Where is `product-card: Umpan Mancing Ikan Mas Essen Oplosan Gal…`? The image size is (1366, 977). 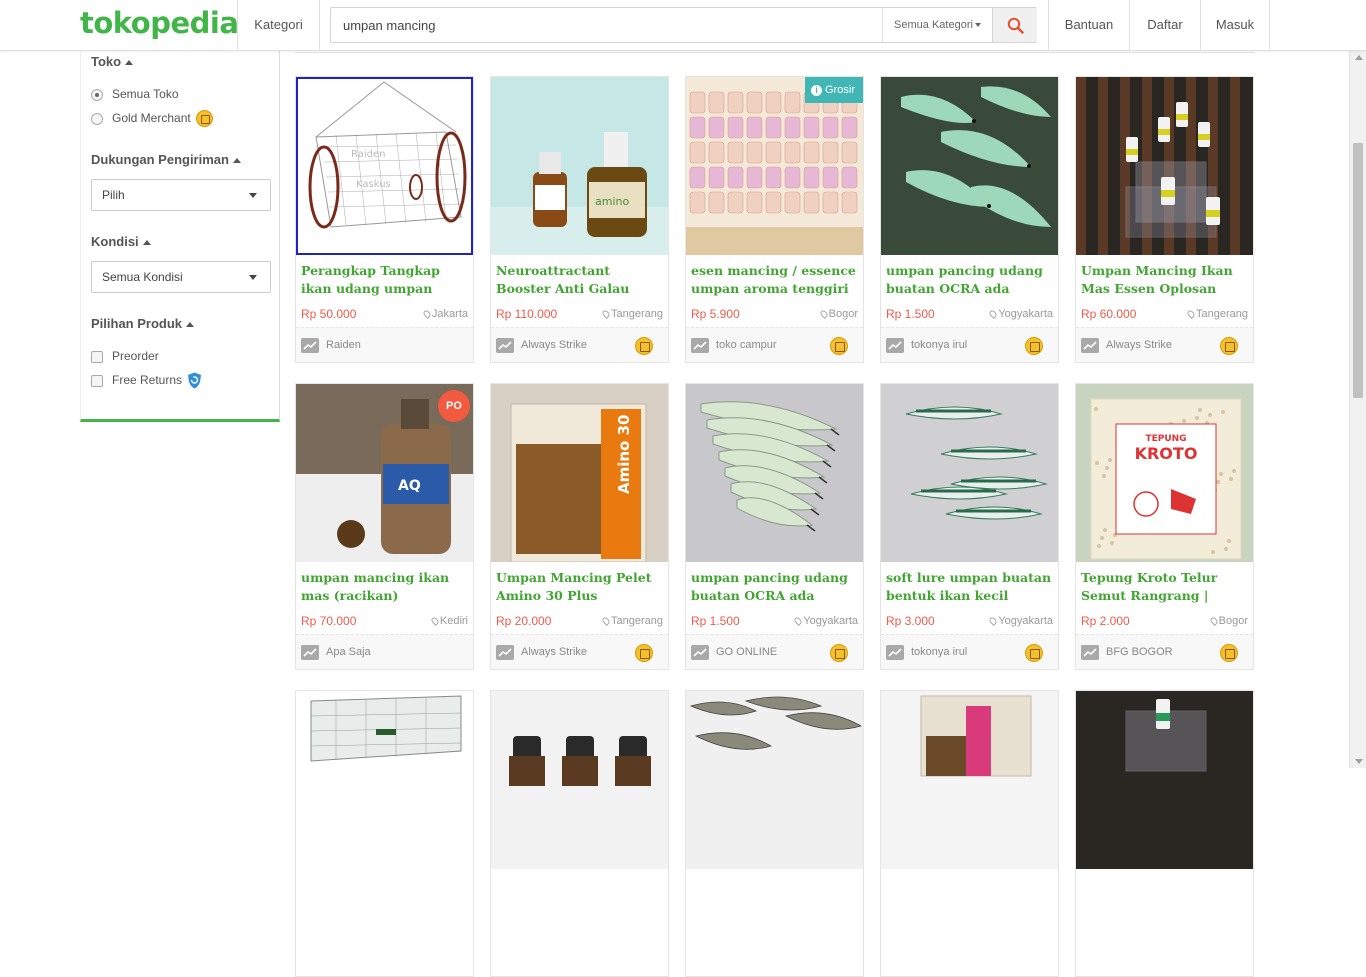 product-card: Umpan Mancing Ikan Mas Essen Oplosan Gal… is located at coordinates (1164, 219).